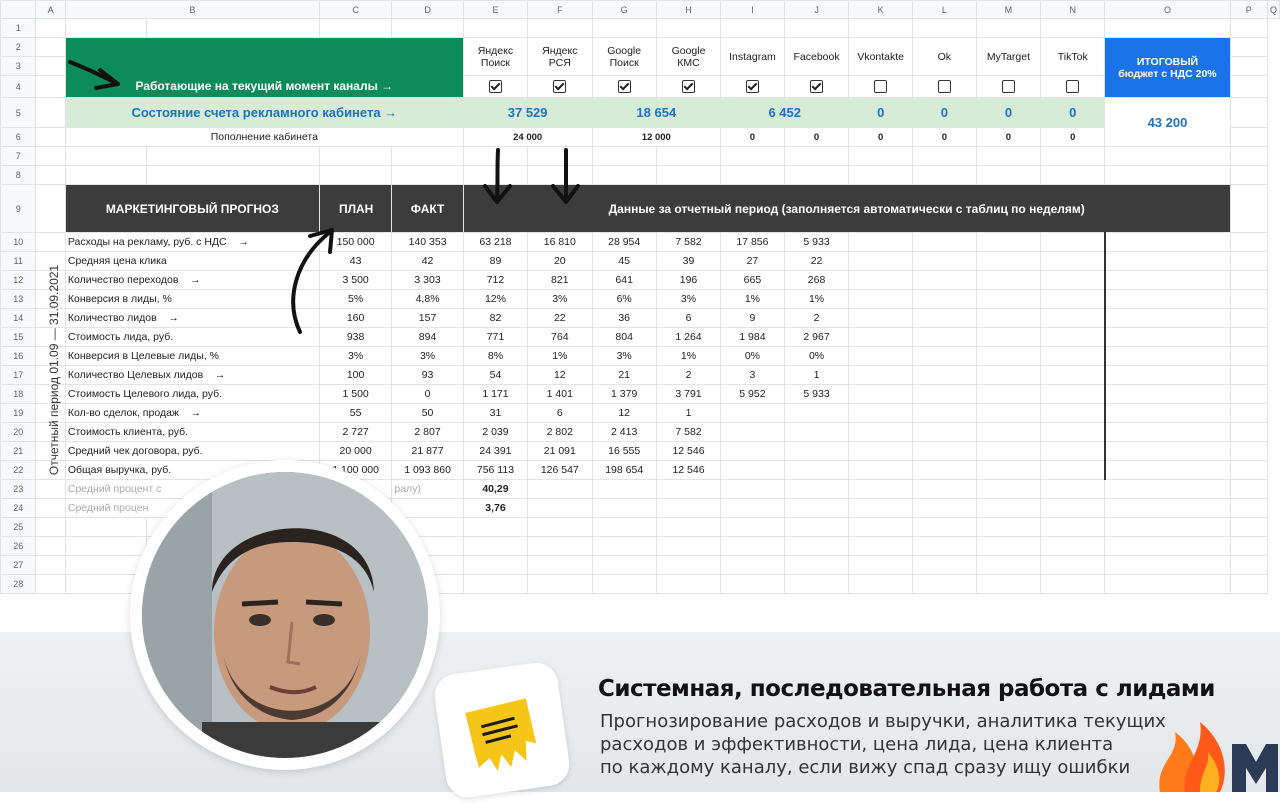  Describe the element at coordinates (656, 112) in the screenshot. I see `account-value: 18 654` at that location.